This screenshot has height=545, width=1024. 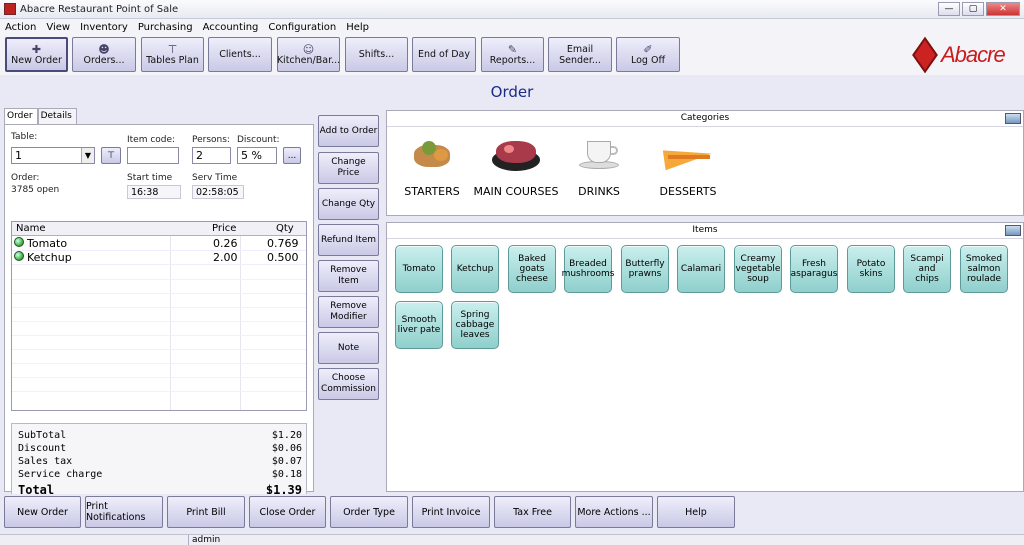 I want to click on item-smoked-salmon-roulade-button: Smoked salmon roulade, so click(x=984, y=269).